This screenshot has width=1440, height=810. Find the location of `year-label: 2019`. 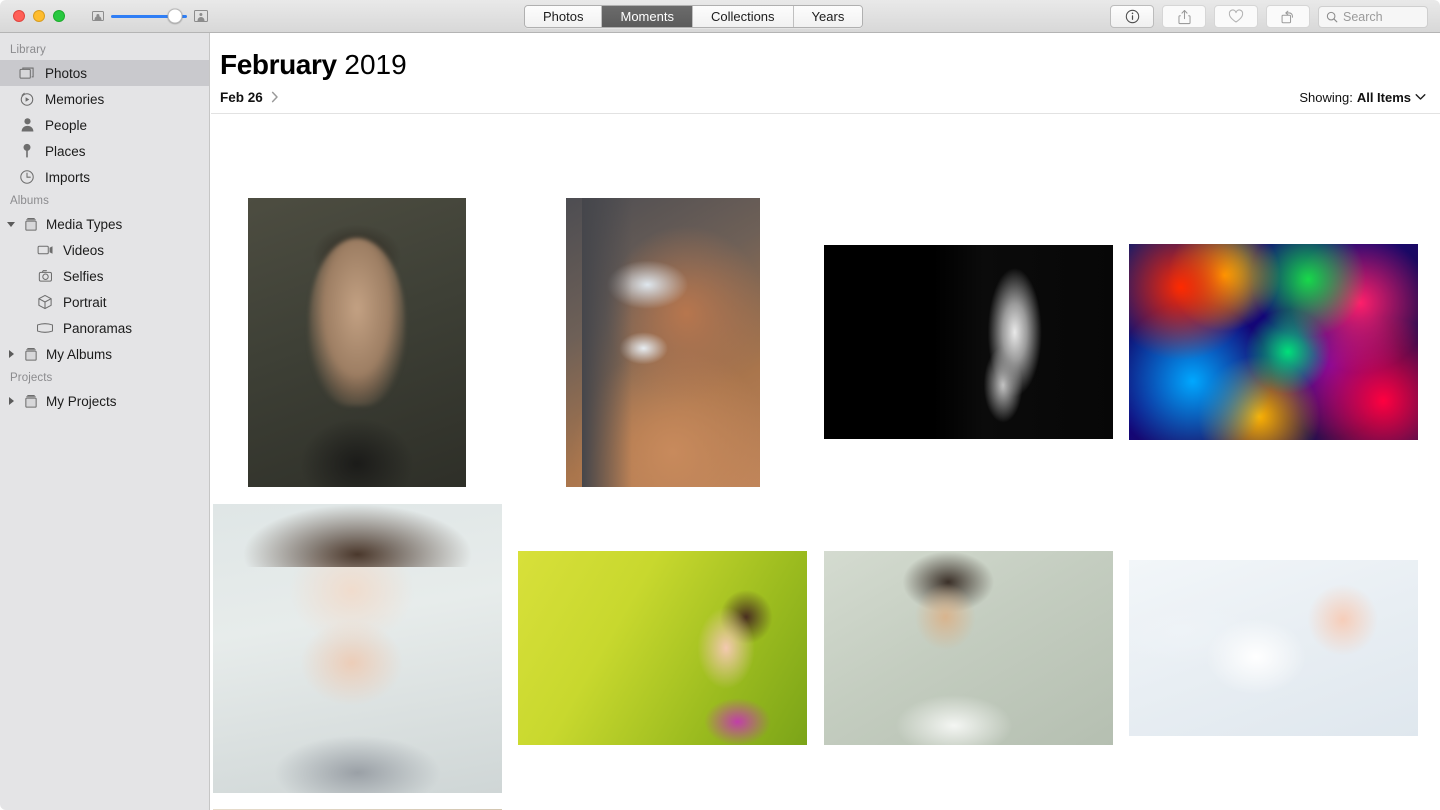

year-label: 2019 is located at coordinates (375, 64).